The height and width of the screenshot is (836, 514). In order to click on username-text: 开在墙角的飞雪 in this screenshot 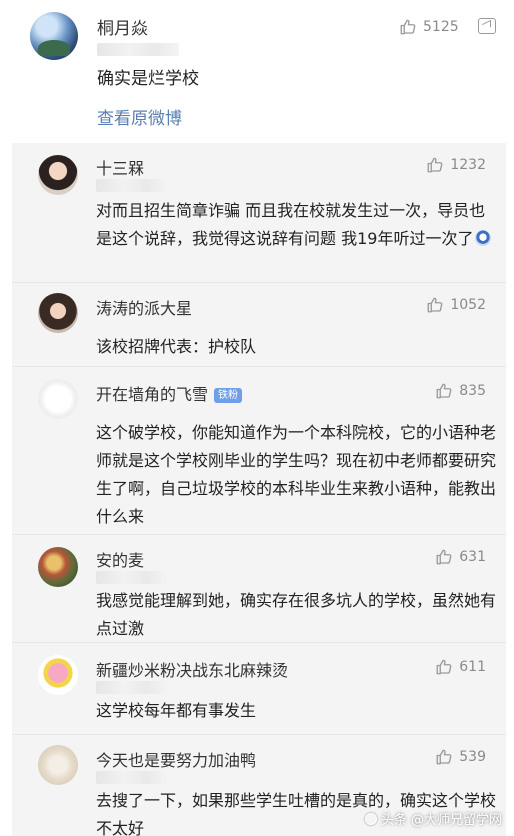, I will do `click(152, 394)`.